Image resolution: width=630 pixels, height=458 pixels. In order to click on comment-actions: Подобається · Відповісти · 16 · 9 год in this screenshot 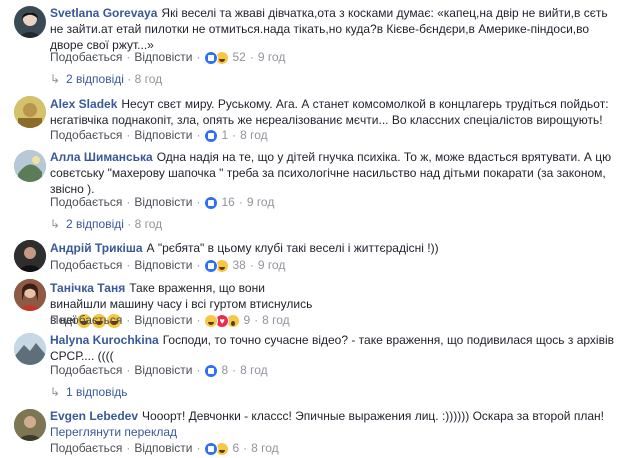, I will do `click(162, 202)`.